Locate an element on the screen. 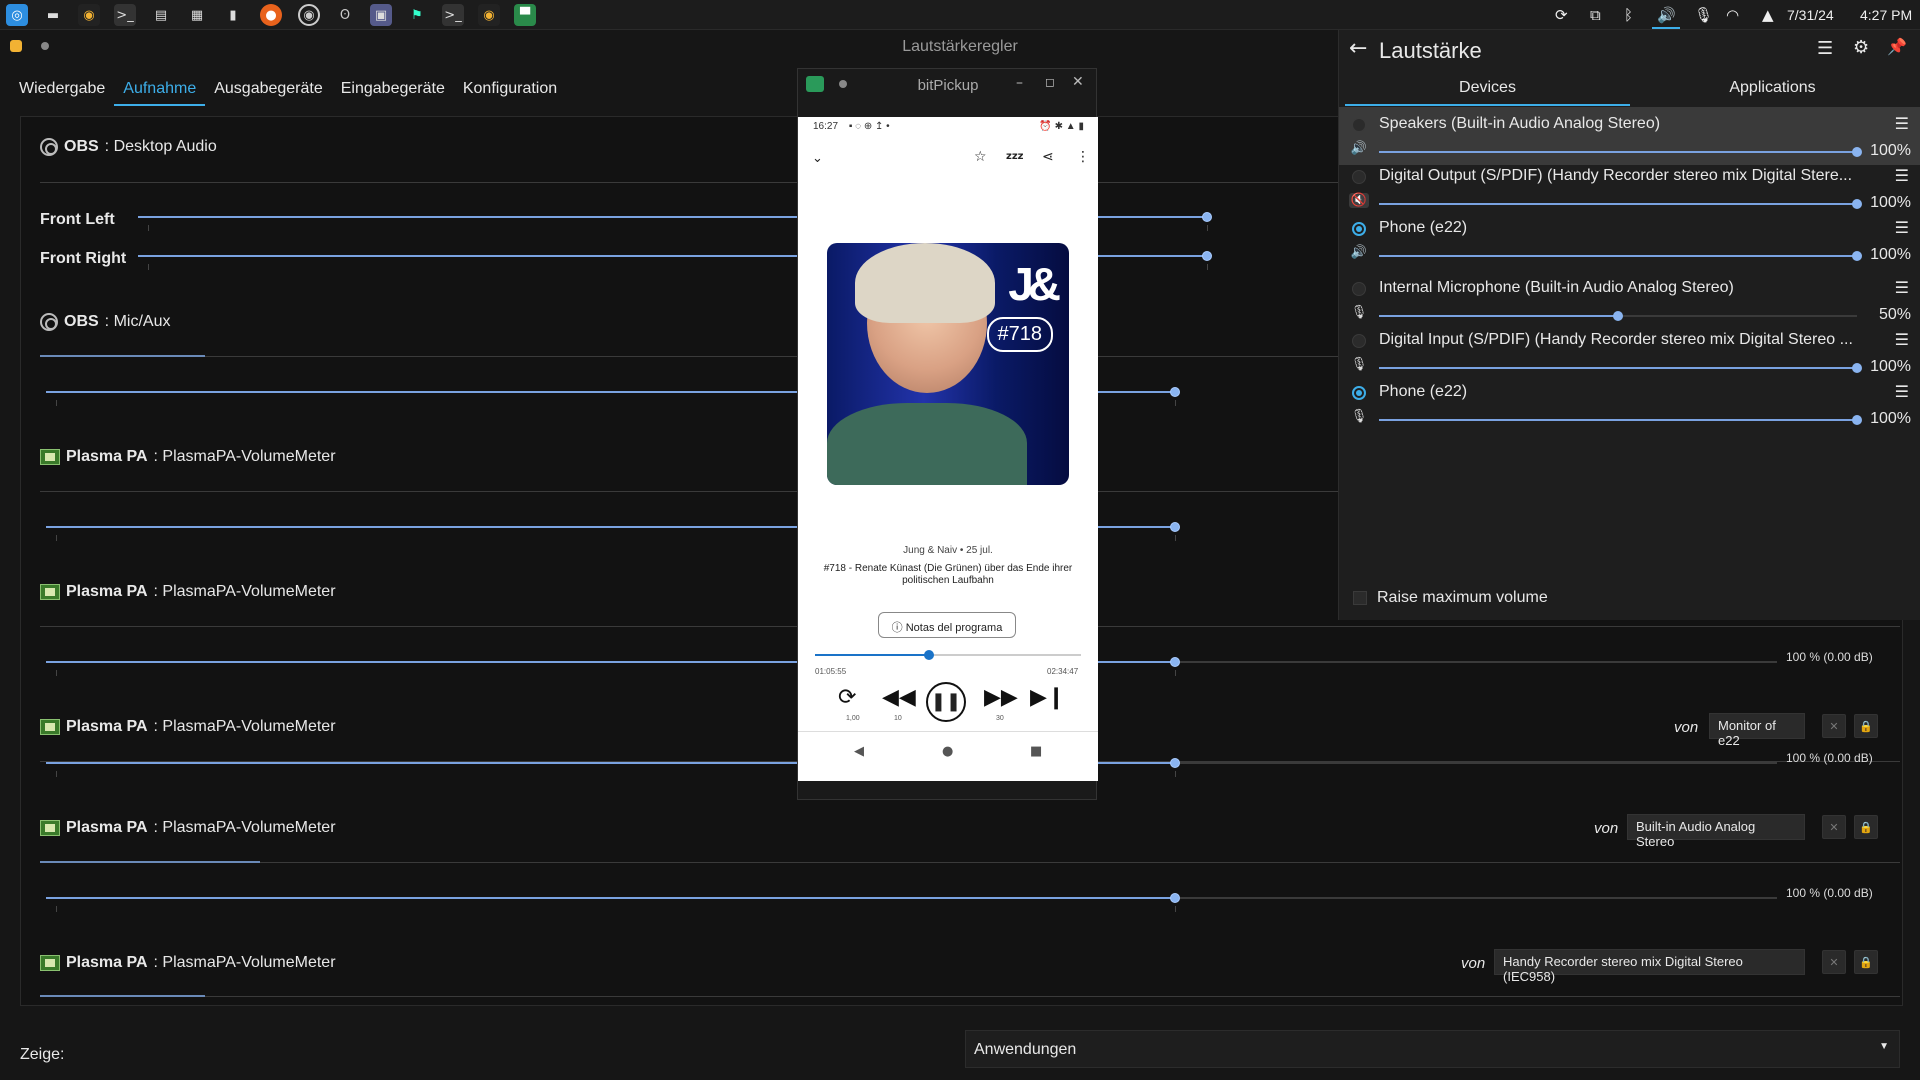 Image resolution: width=1920 pixels, height=1080 pixels. tab-applications: Applications is located at coordinates (1772, 88).